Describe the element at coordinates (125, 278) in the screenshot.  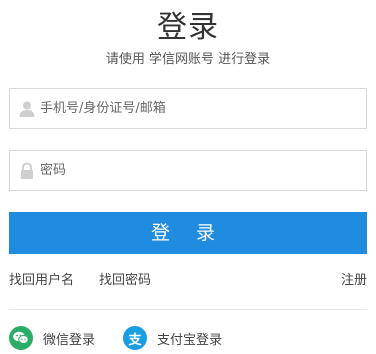
I see `find-password-link: 找回密码` at that location.